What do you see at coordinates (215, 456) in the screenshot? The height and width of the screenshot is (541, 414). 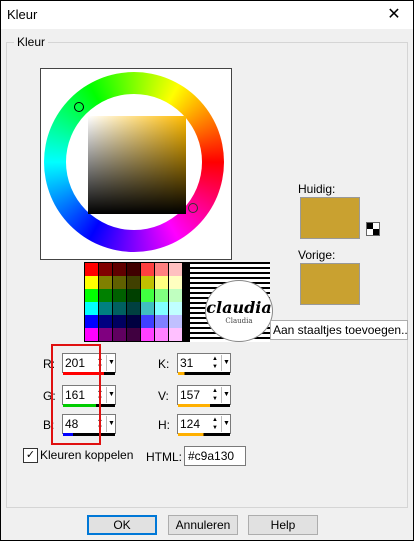 I see `html-field: #c9a130` at bounding box center [215, 456].